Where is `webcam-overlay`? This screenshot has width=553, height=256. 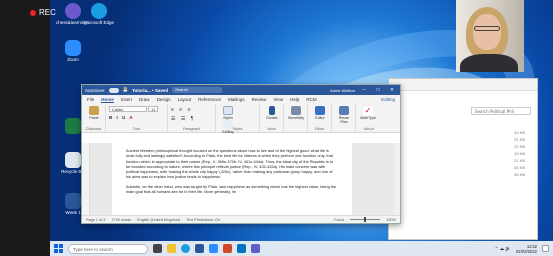
webcam-overlay is located at coordinates (490, 36).